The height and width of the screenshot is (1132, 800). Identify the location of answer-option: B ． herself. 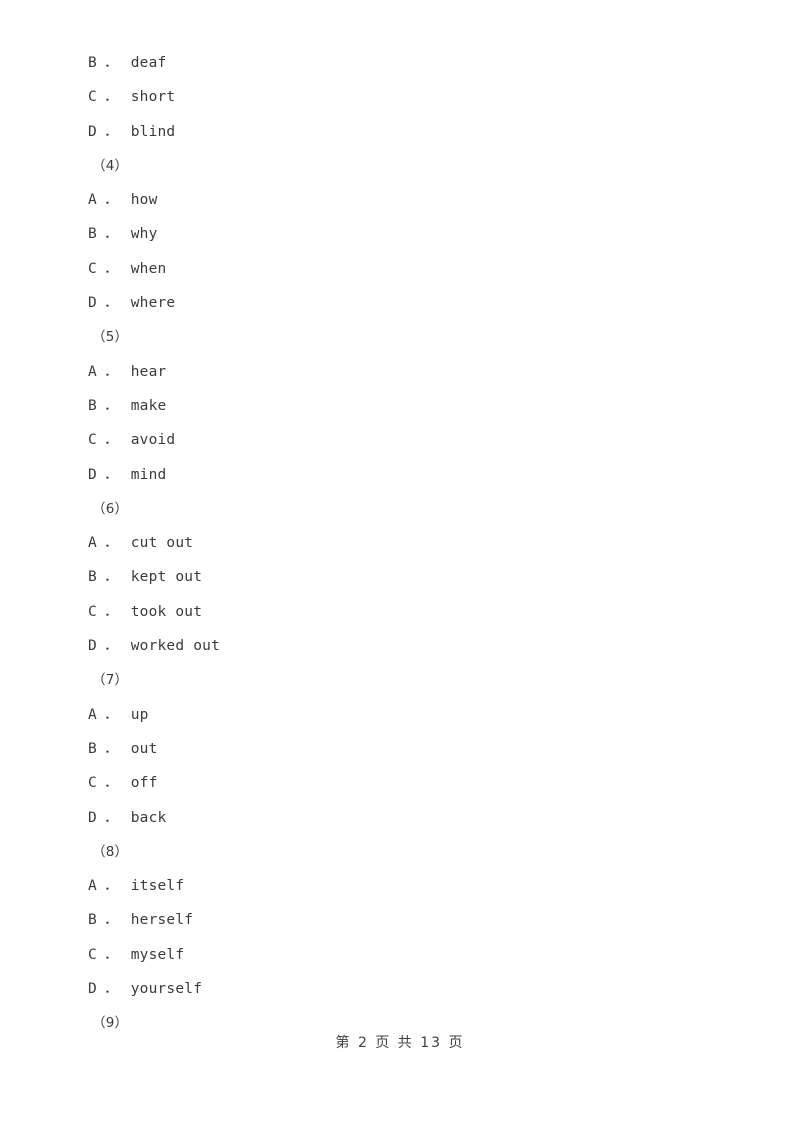
(398, 920).